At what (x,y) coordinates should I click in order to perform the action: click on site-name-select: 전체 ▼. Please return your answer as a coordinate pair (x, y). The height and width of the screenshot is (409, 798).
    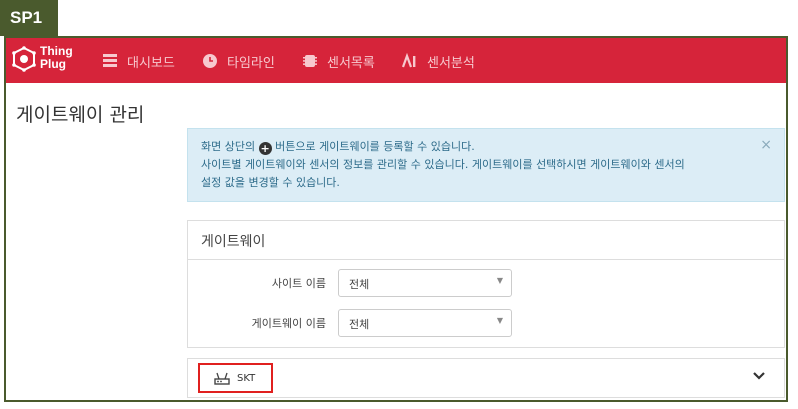
    Looking at the image, I should click on (425, 283).